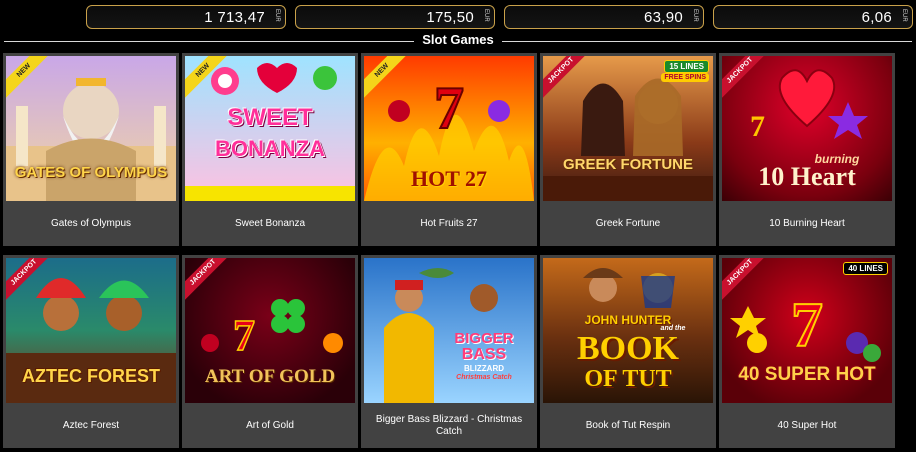 The image size is (916, 452). Describe the element at coordinates (628, 379) in the screenshot. I see `game-logo-line4: OF TUT` at that location.